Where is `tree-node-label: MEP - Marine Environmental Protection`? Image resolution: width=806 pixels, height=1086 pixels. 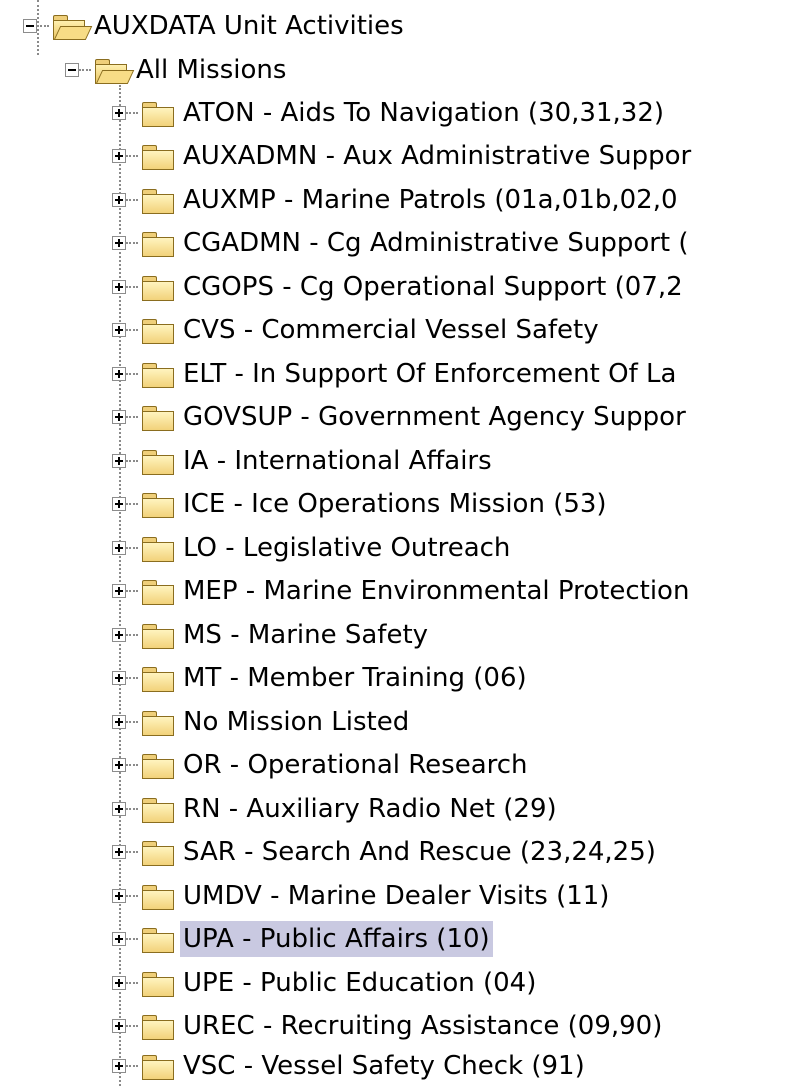 tree-node-label: MEP - Marine Environmental Protection is located at coordinates (436, 591).